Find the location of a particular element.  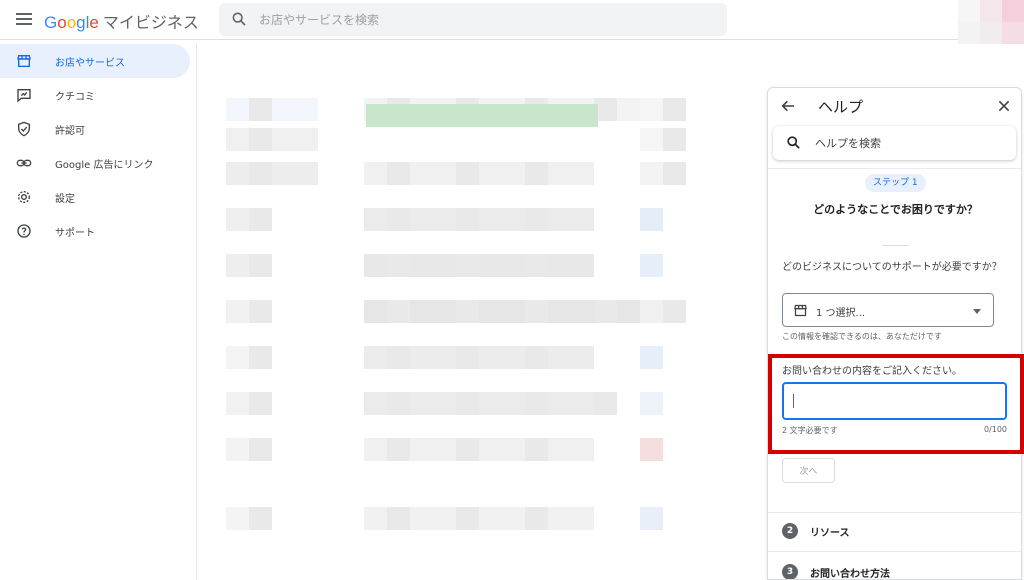

close-icon is located at coordinates (1004, 106).